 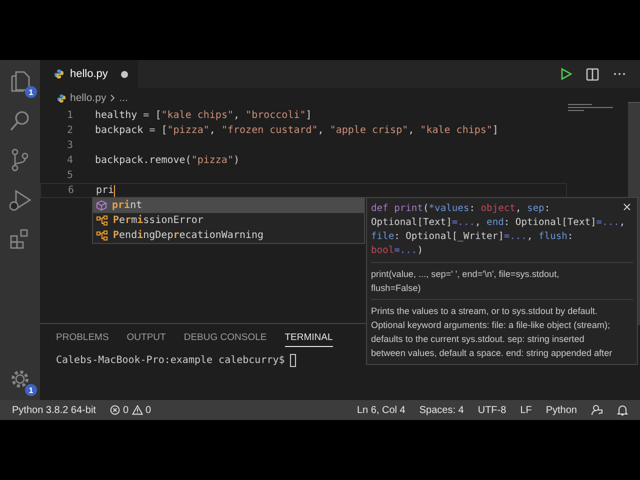 I want to click on line-number: 4, so click(x=69, y=160).